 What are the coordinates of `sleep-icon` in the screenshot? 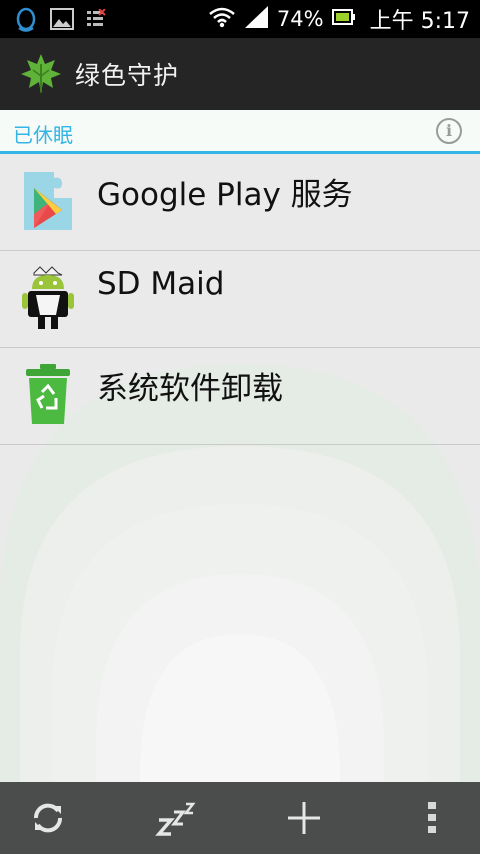 It's located at (176, 818).